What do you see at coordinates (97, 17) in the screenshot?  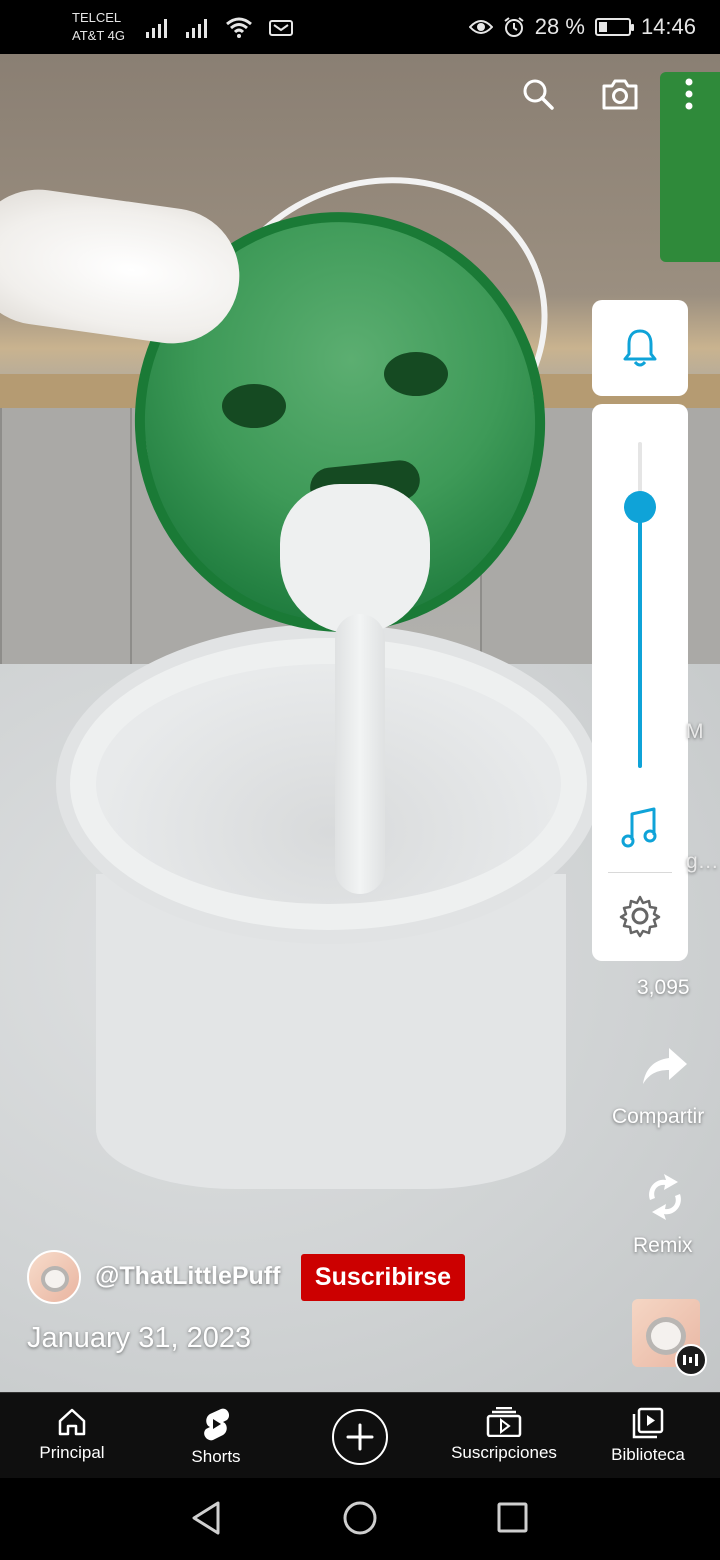 I see `carrier-name-1: TELCEL` at bounding box center [97, 17].